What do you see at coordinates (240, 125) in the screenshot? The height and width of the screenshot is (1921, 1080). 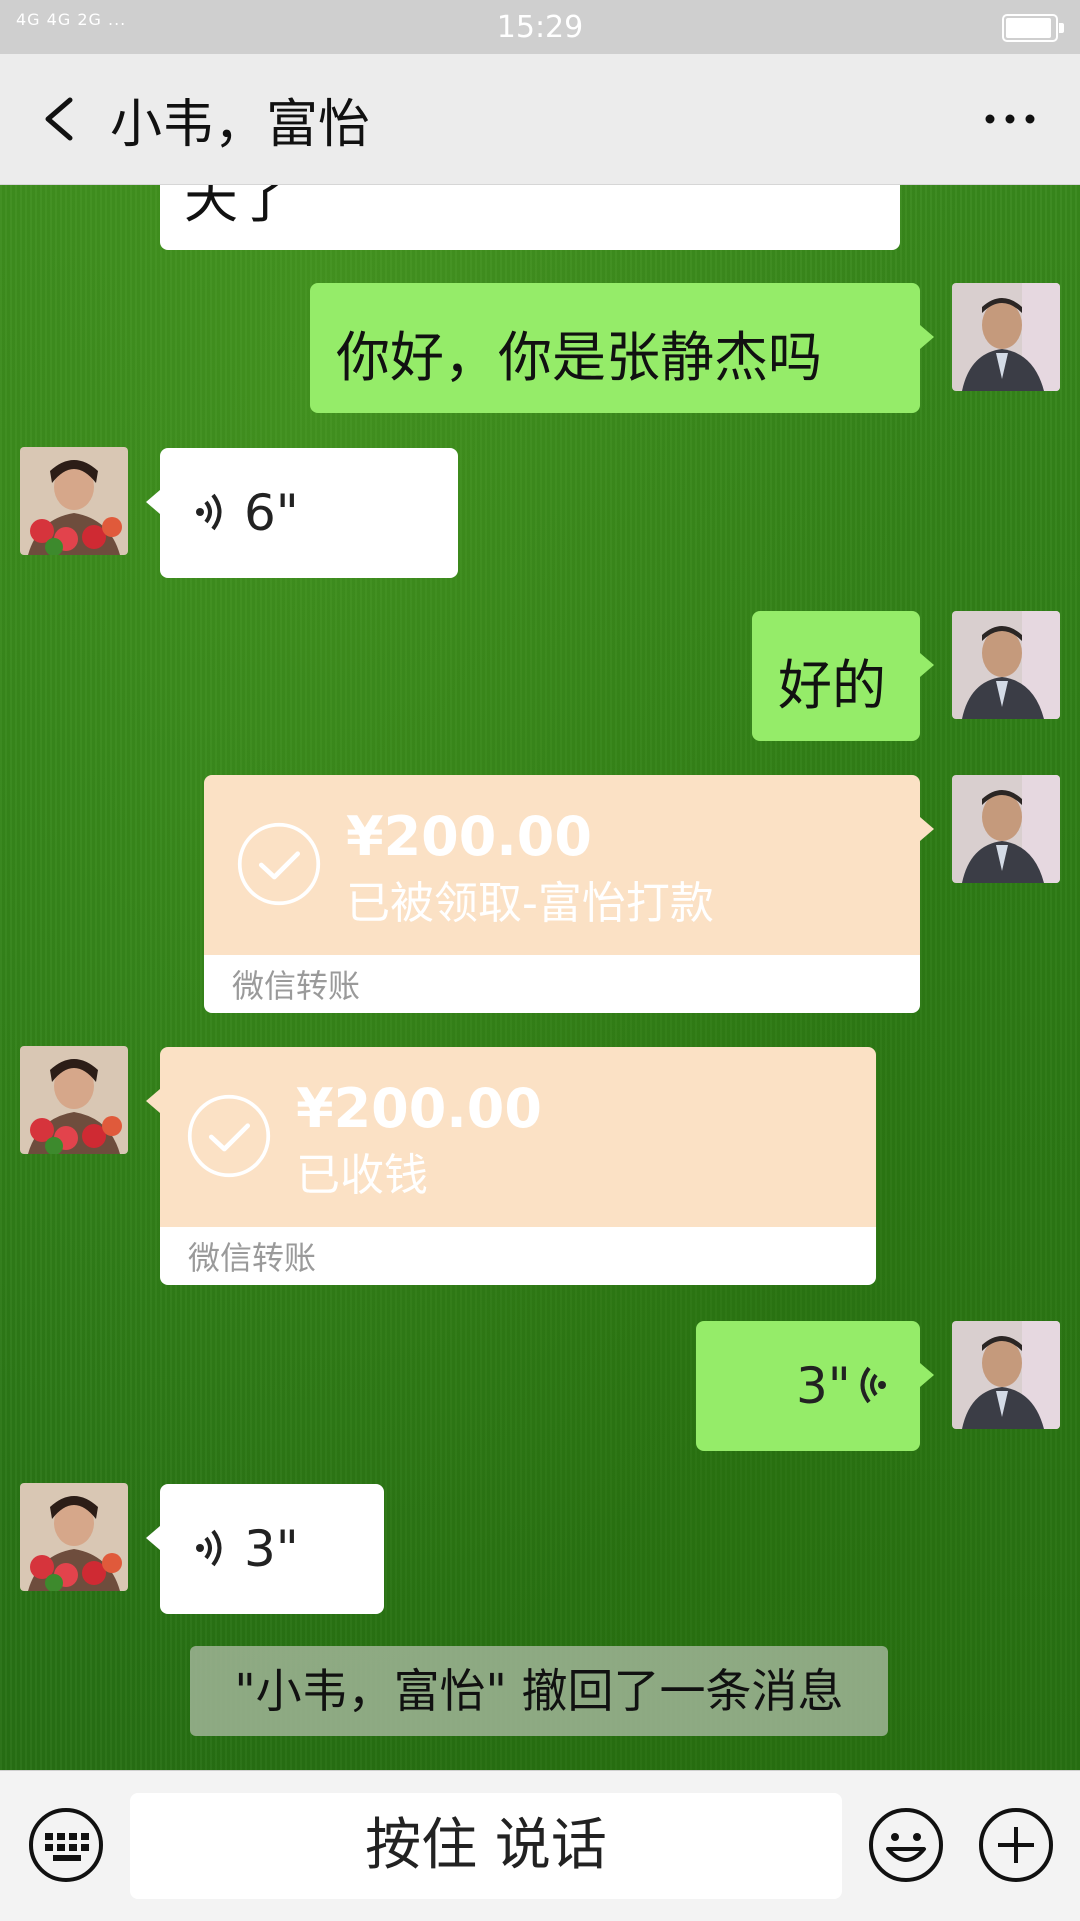 I see `chat-title: 小韦，富怡` at bounding box center [240, 125].